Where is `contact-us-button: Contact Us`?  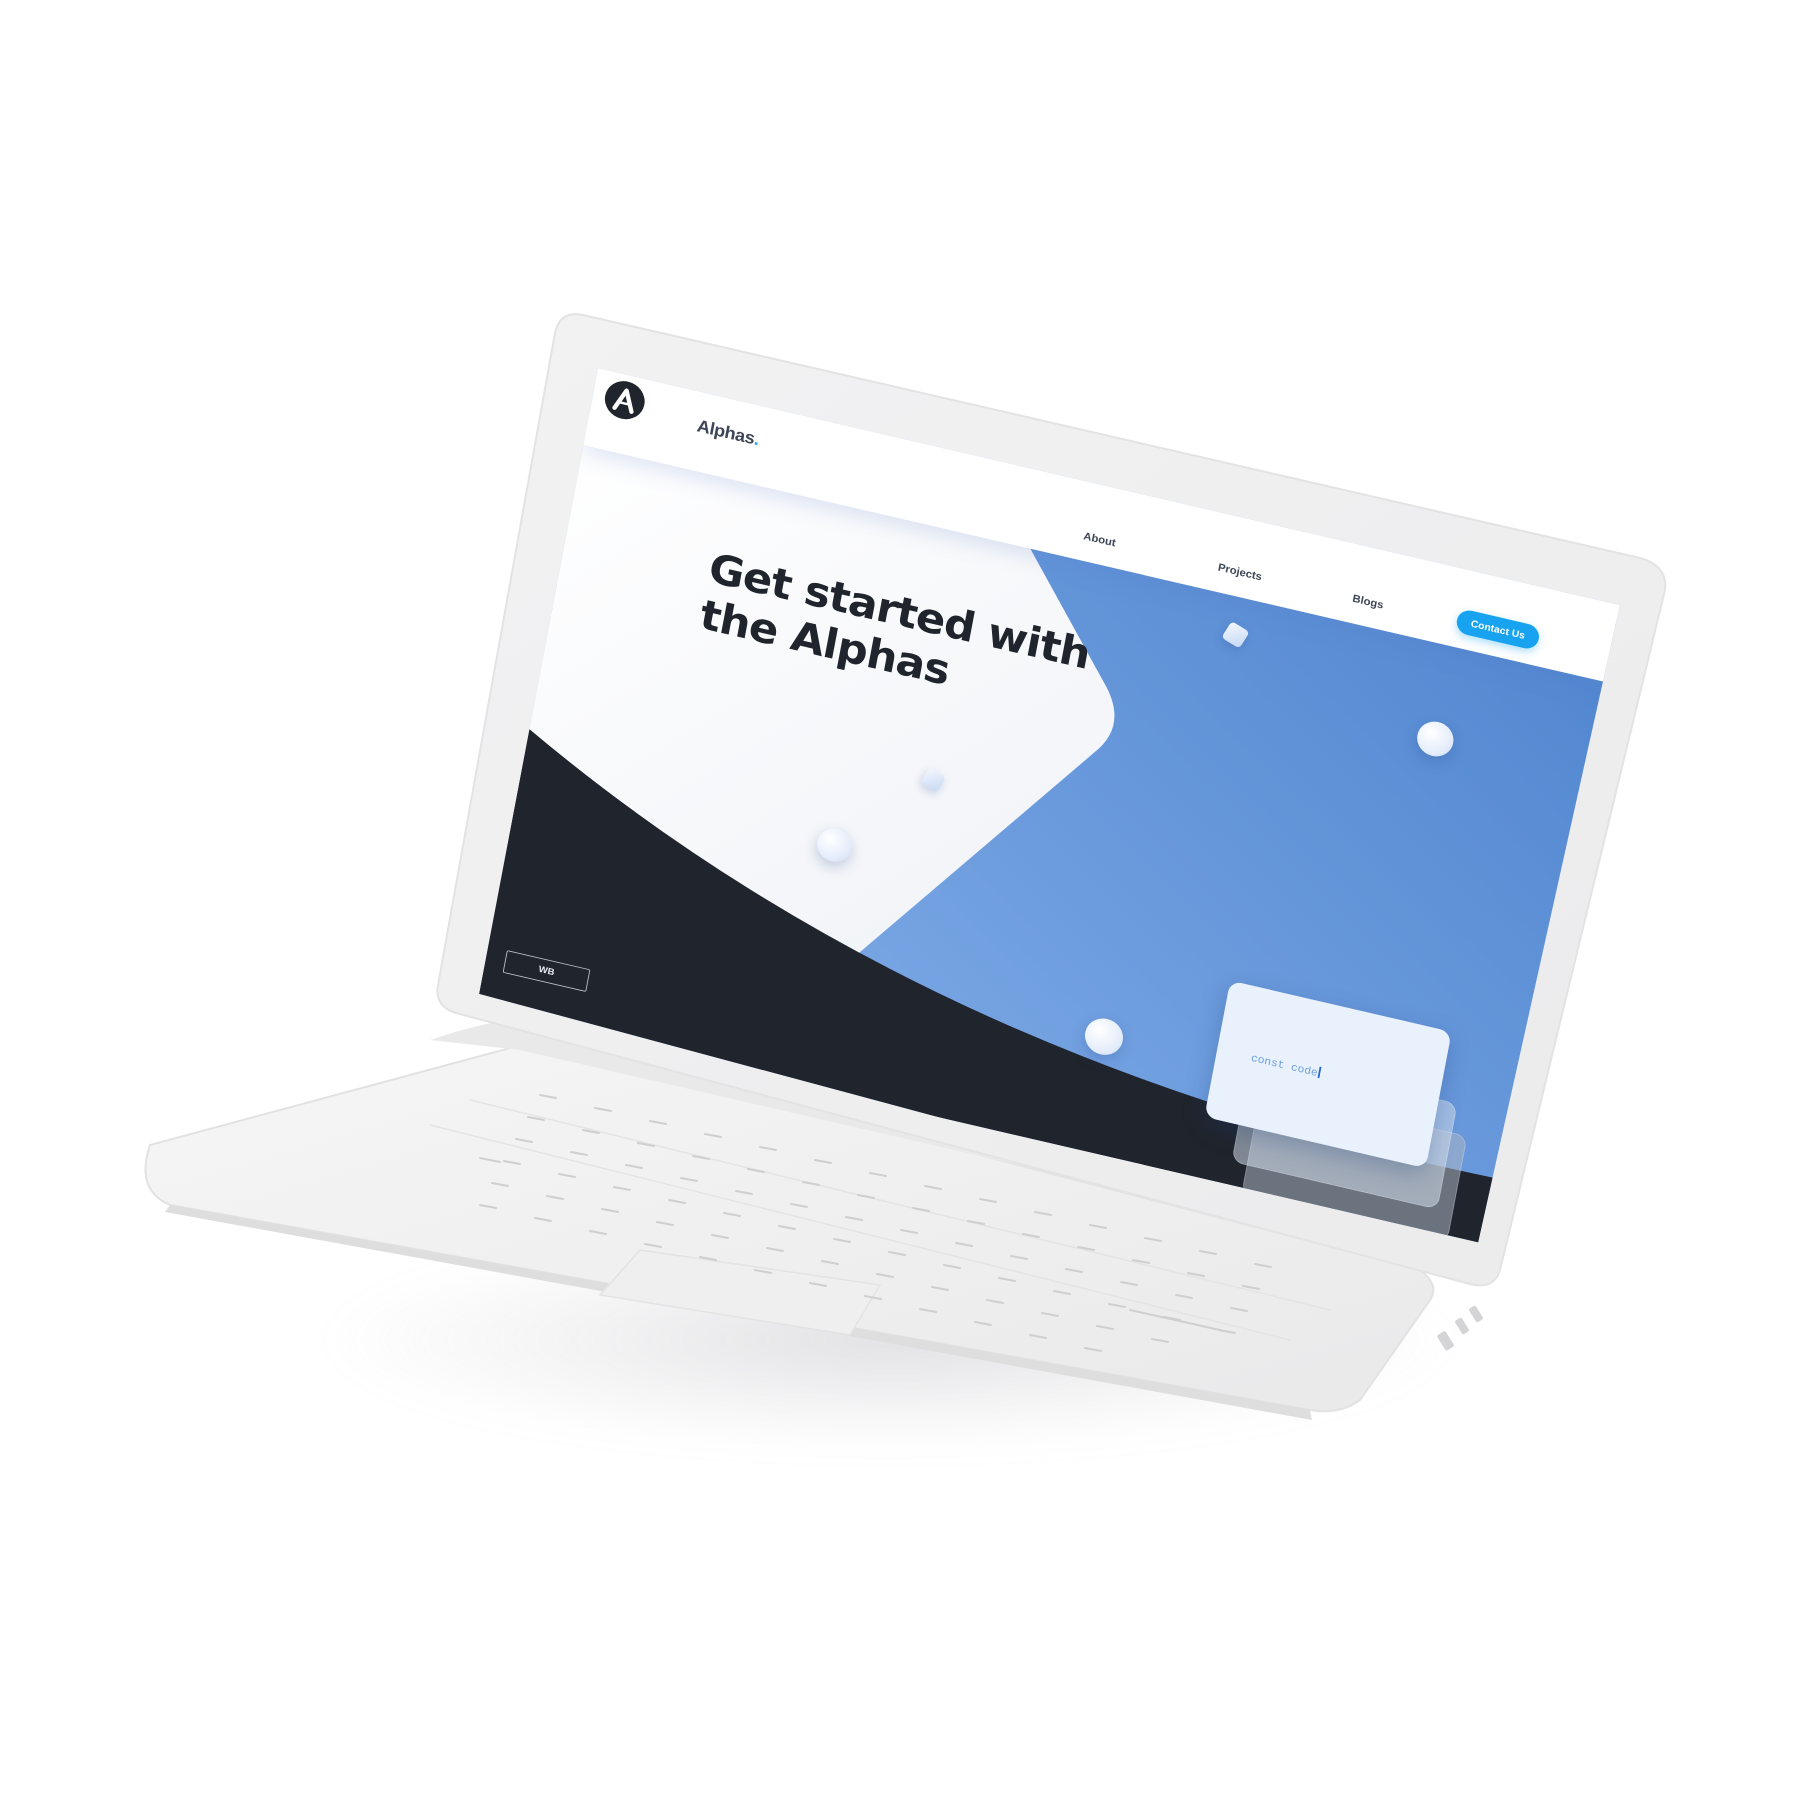
contact-us-button: Contact Us is located at coordinates (1498, 629).